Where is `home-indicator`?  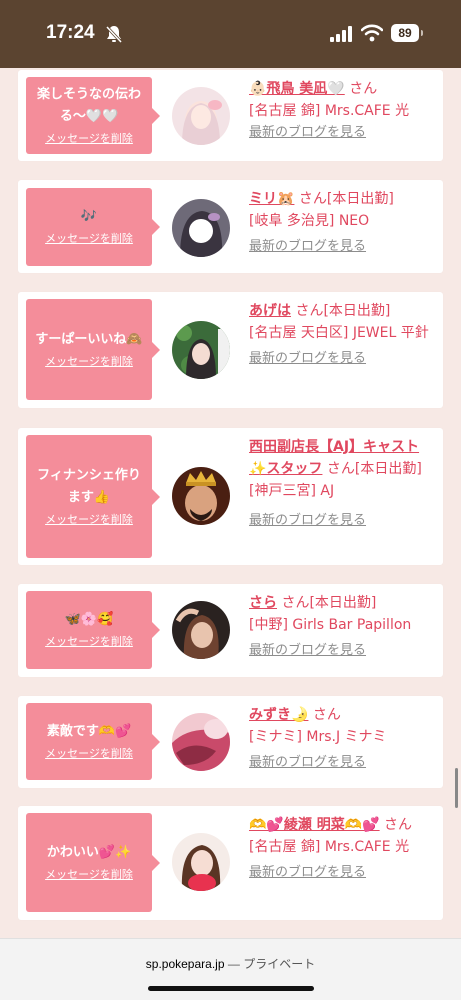 home-indicator is located at coordinates (231, 988).